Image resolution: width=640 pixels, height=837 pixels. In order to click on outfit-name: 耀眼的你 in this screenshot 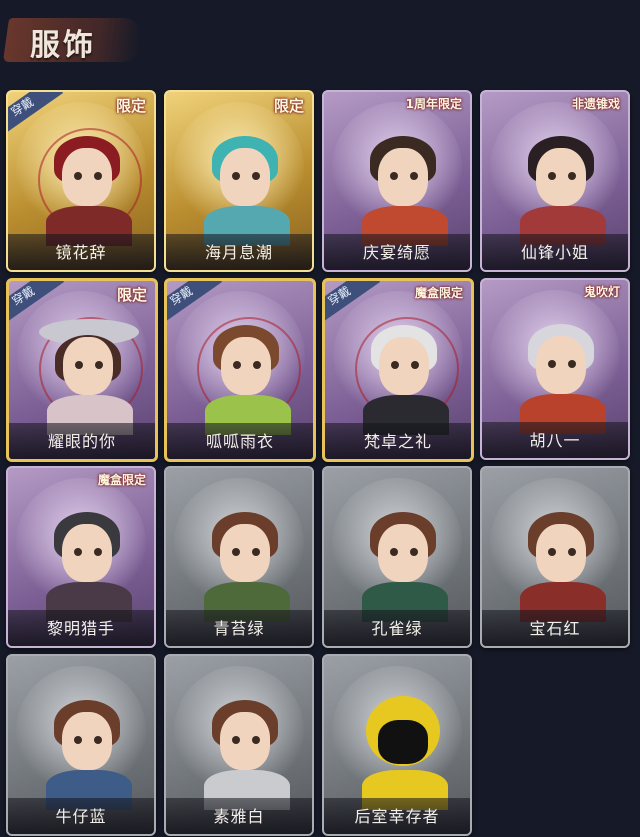, I will do `click(81, 441)`.